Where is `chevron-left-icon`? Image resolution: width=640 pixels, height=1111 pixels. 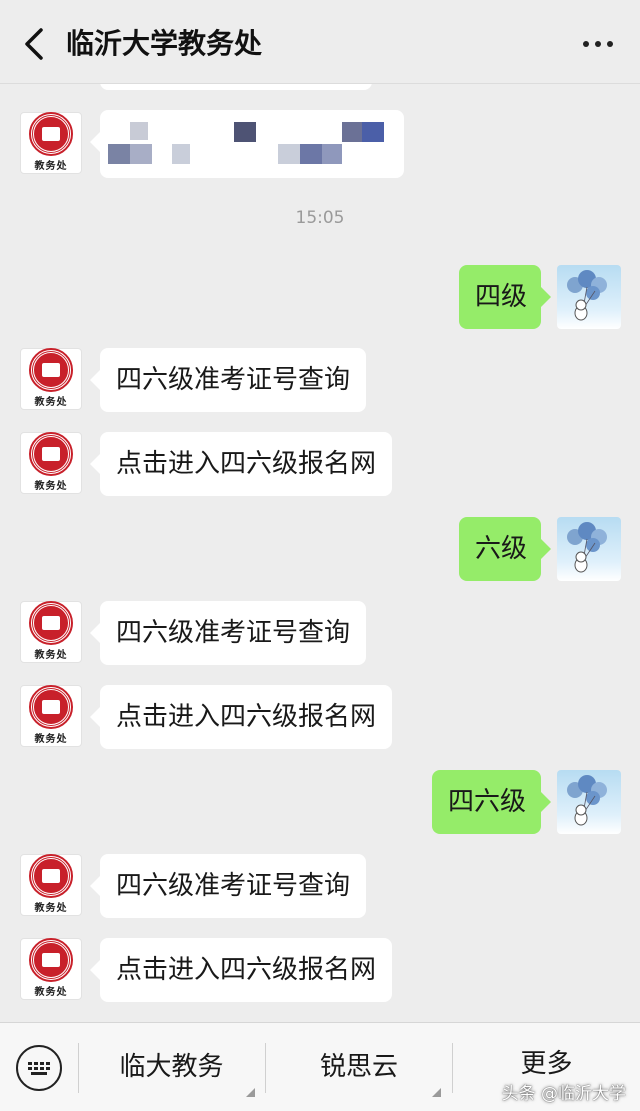 chevron-left-icon is located at coordinates (34, 44).